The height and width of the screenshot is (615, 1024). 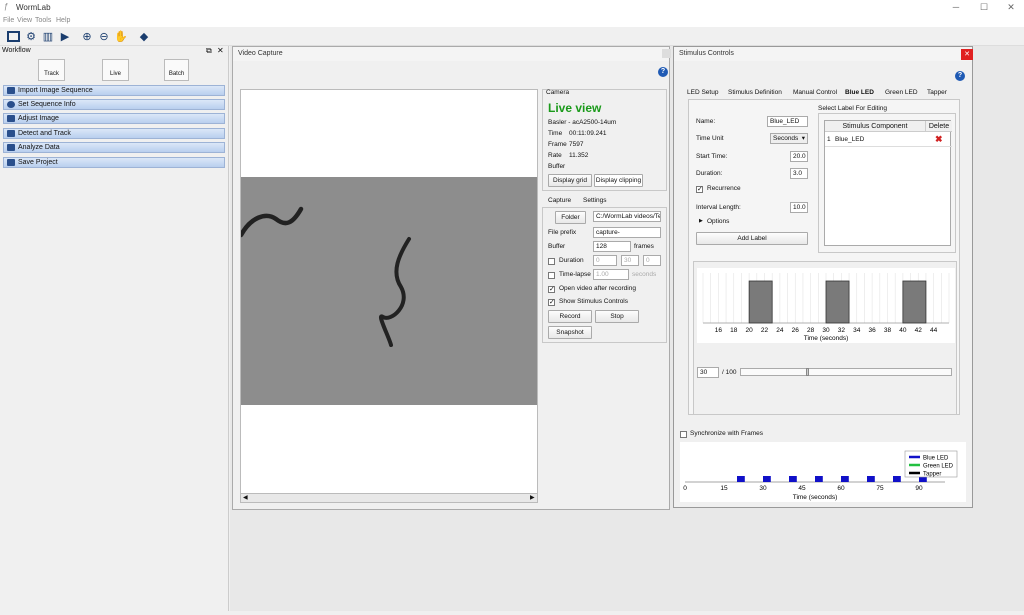 What do you see at coordinates (984, 7) in the screenshot?
I see `maximize-icon: ☐` at bounding box center [984, 7].